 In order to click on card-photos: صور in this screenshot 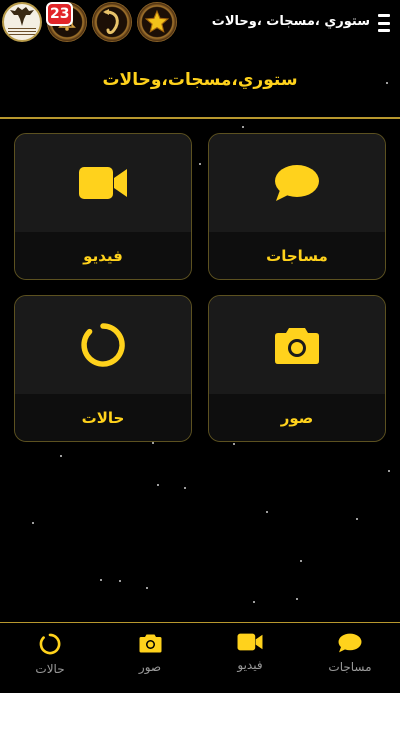, I will do `click(297, 368)`.